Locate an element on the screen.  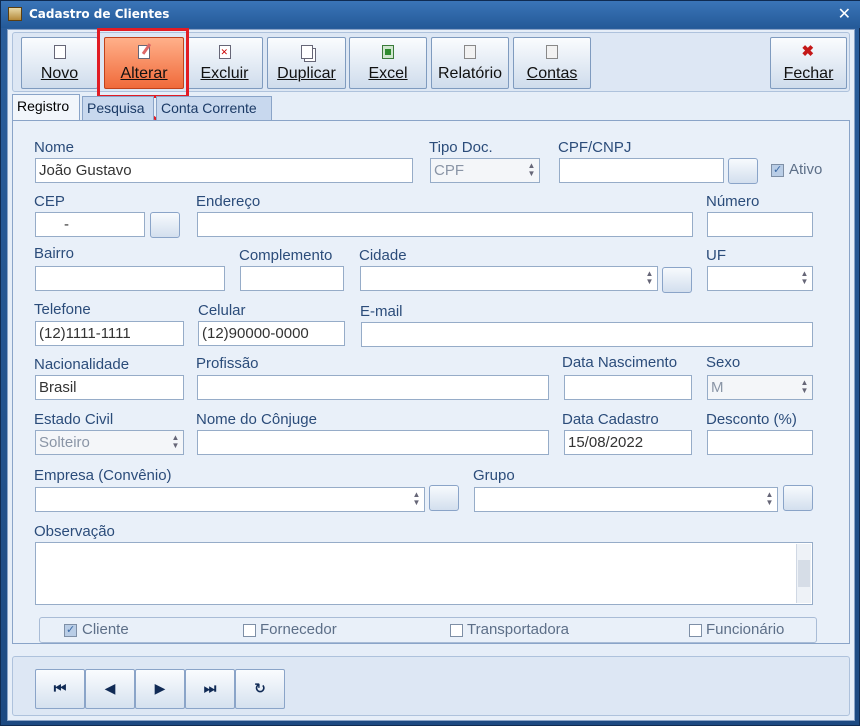
refresh-icon: ↻ is located at coordinates (260, 689).